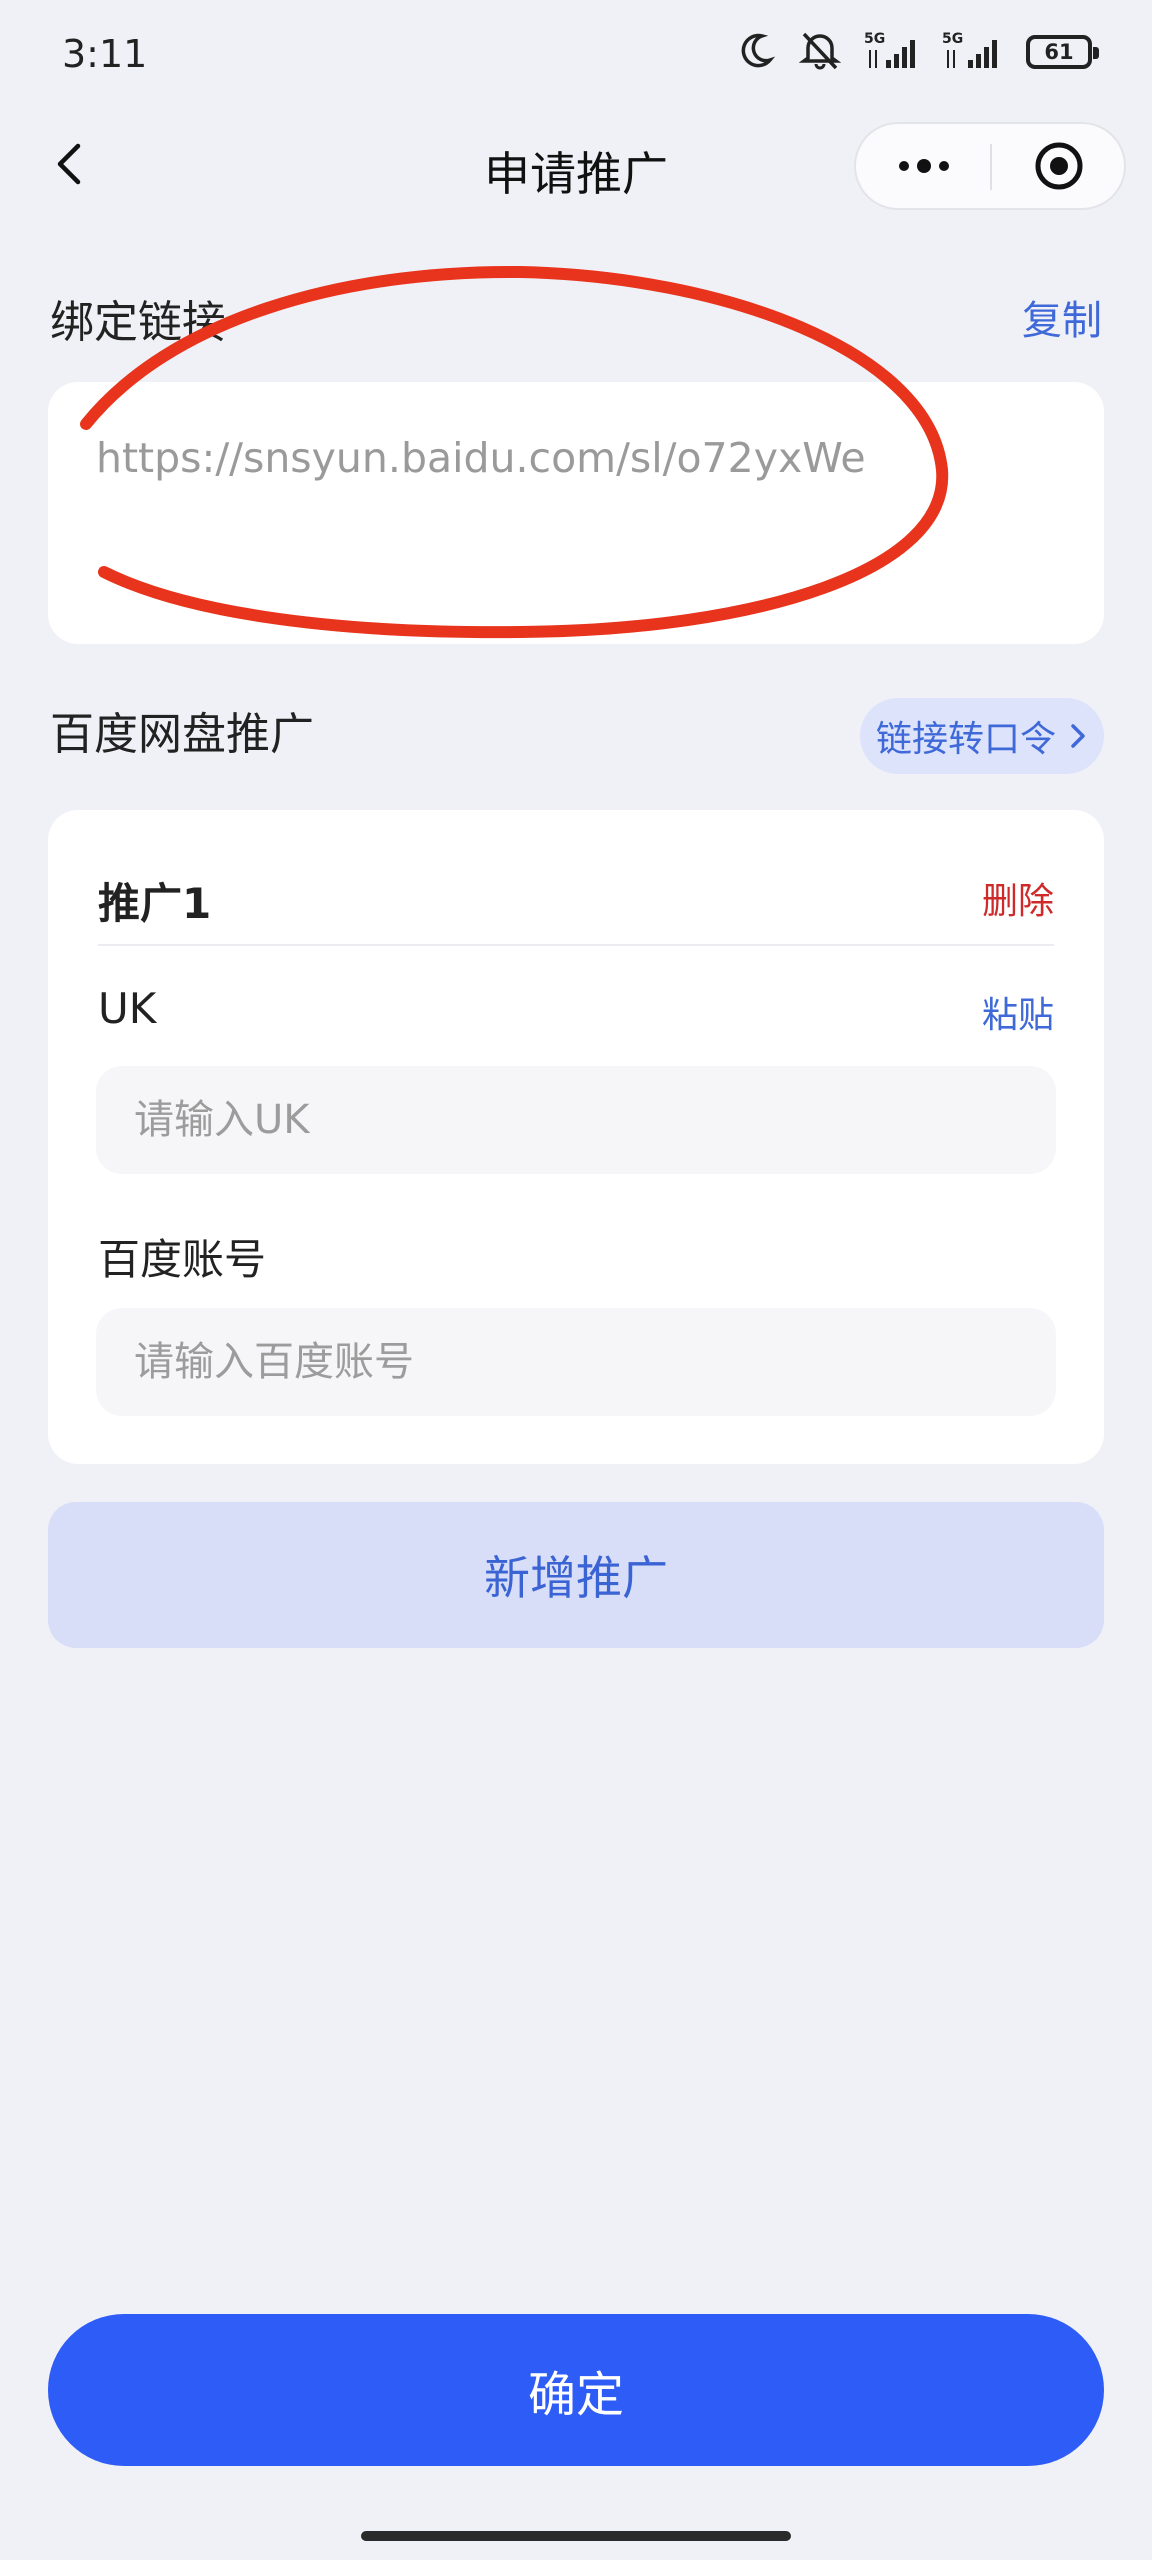 Image resolution: width=1152 pixels, height=2560 pixels. What do you see at coordinates (481, 458) in the screenshot?
I see `bind-link-url: https://snsyun.baidu.com/sl/o72yxWe` at bounding box center [481, 458].